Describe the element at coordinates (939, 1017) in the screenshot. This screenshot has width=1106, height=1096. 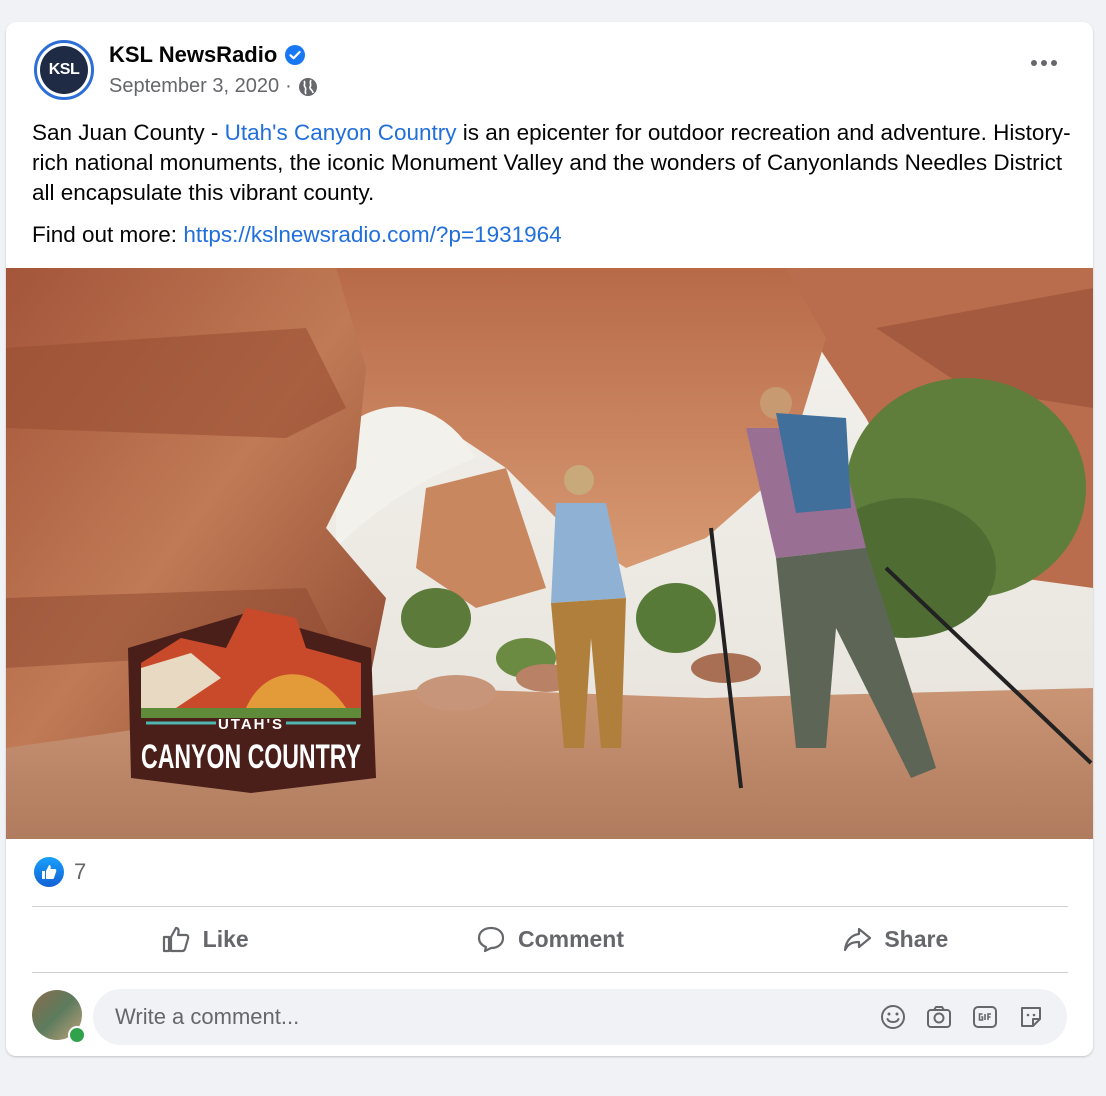
I see `camera-icon` at that location.